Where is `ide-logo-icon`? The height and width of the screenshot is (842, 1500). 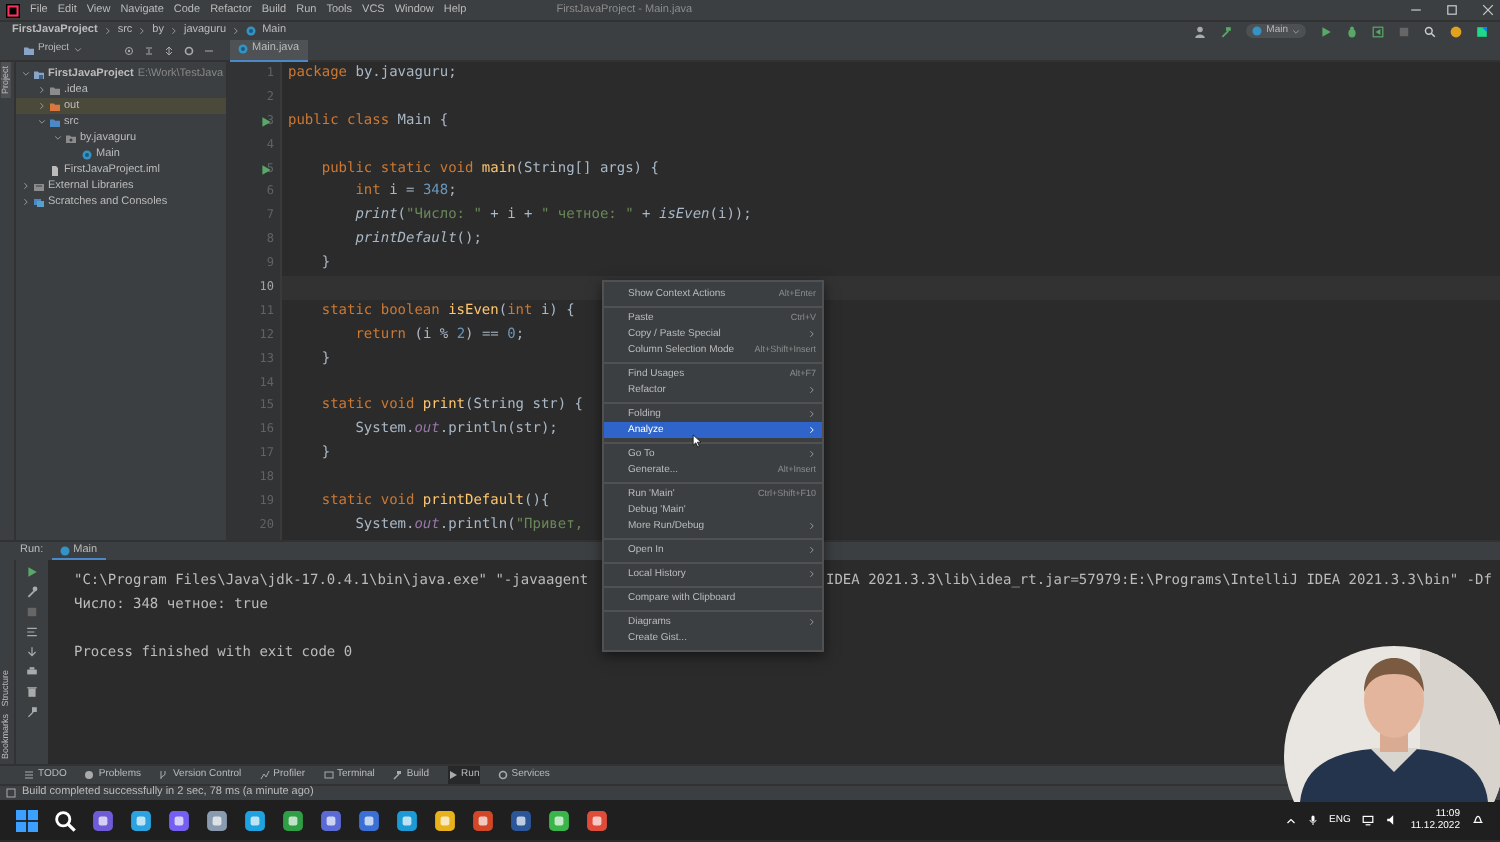 ide-logo-icon is located at coordinates (1482, 31).